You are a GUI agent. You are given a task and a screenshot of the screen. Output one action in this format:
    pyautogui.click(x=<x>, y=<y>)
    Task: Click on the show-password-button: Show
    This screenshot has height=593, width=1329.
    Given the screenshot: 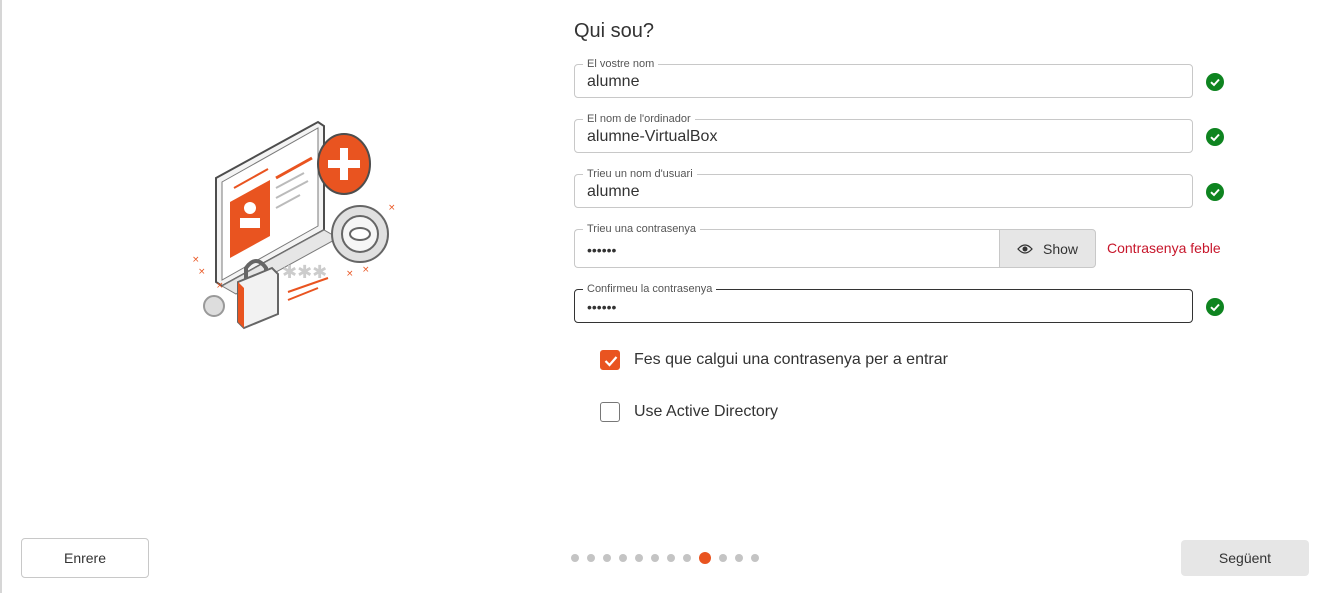 What is the action you would take?
    pyautogui.click(x=1047, y=248)
    